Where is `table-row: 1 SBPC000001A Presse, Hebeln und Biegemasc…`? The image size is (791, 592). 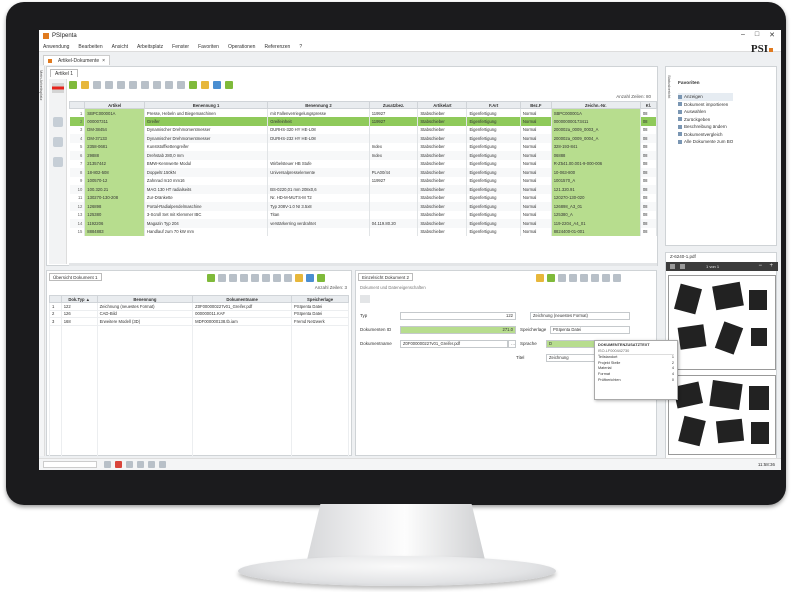 table-row: 1 SBPC000001A Presse, Hebeln und Biegemasc… is located at coordinates (363, 112).